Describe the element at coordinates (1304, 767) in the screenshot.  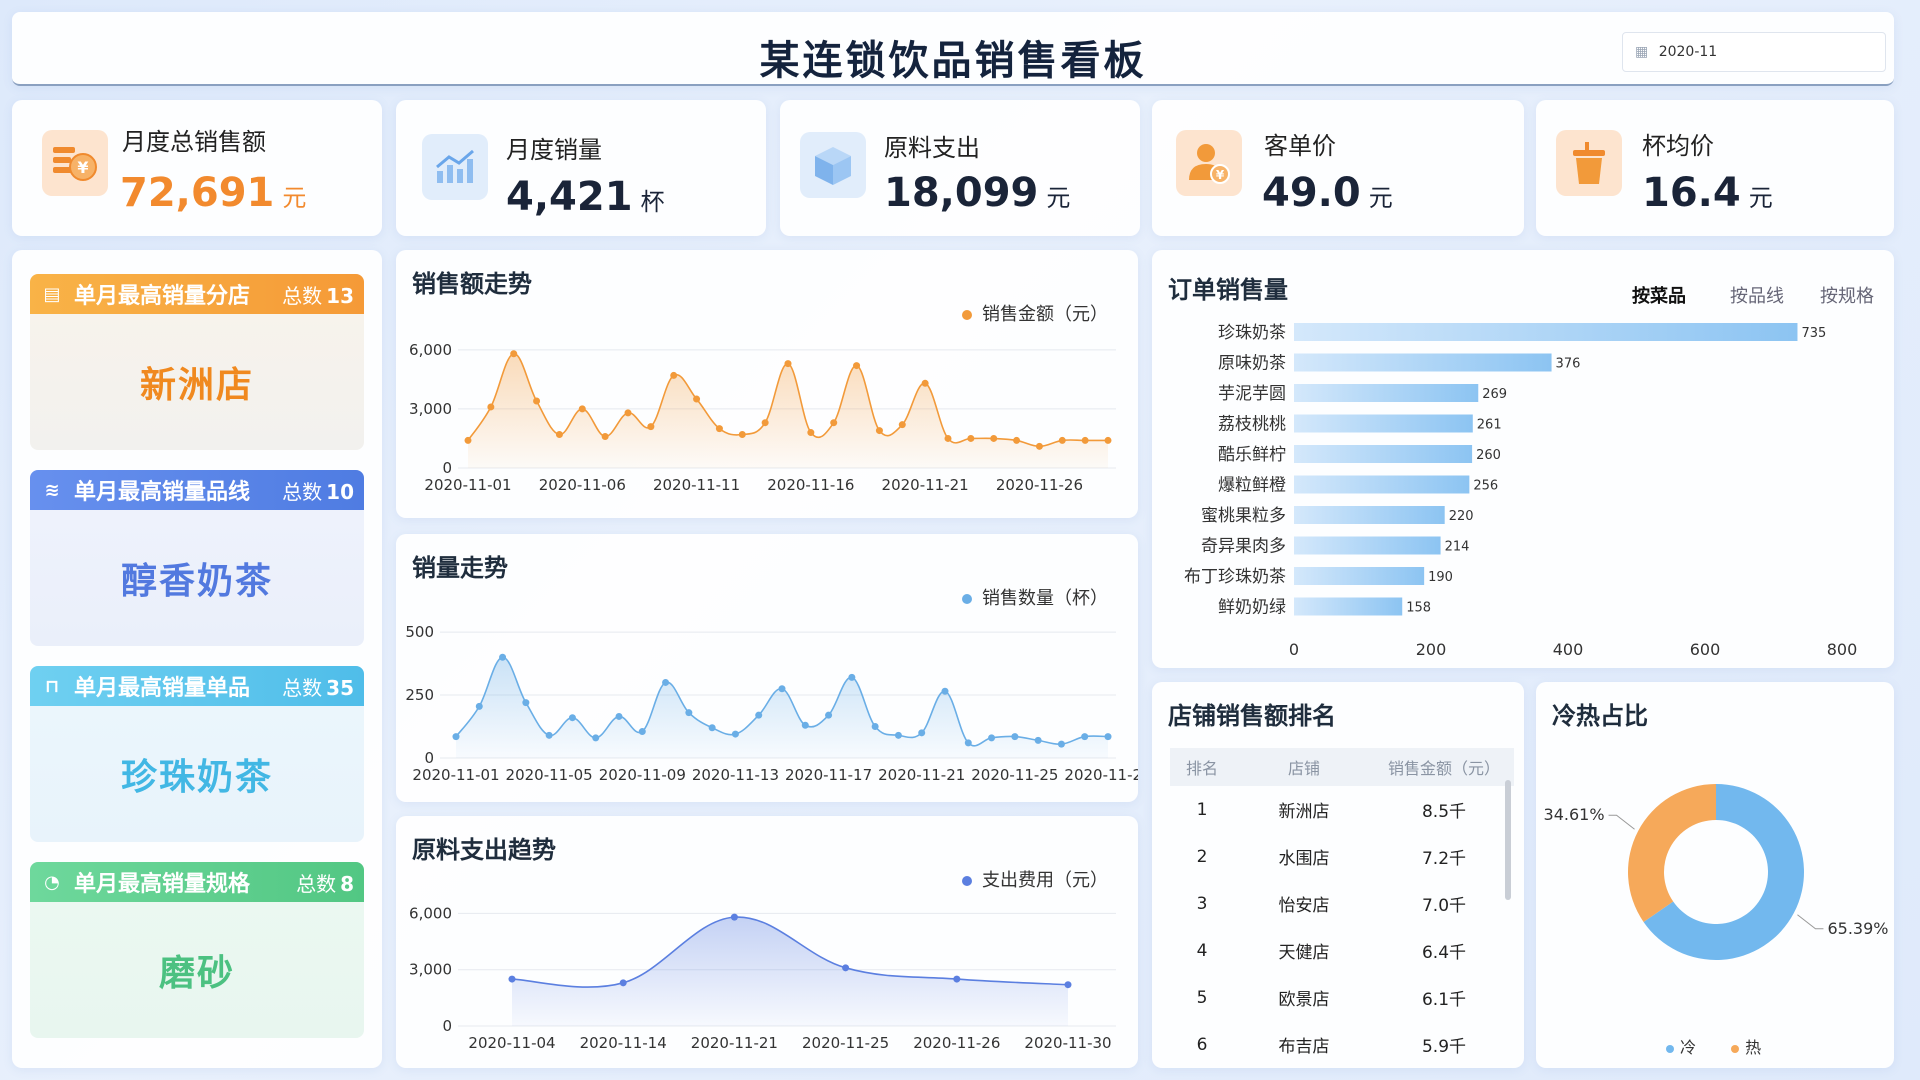
I see `column-header-store: 店铺` at that location.